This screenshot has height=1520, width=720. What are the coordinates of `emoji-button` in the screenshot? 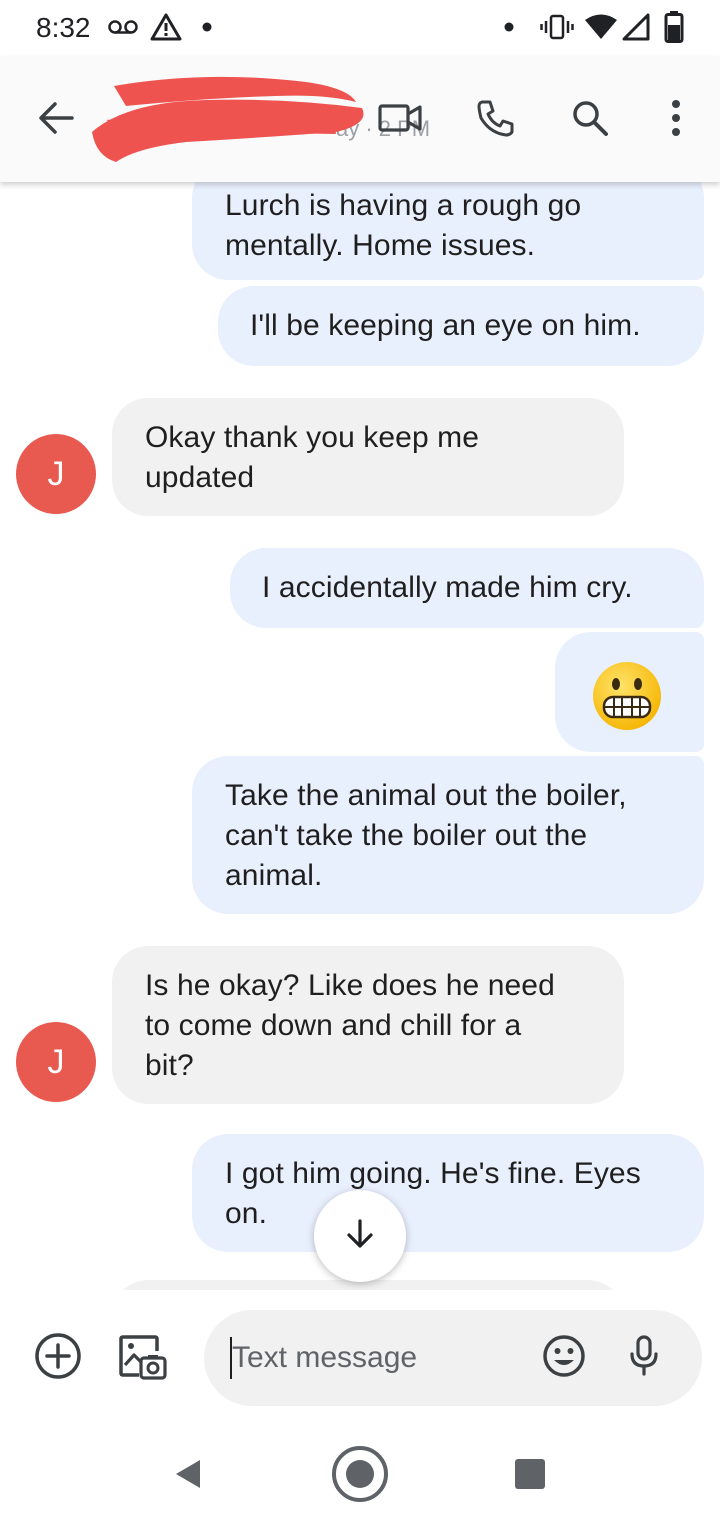 It's located at (564, 1358).